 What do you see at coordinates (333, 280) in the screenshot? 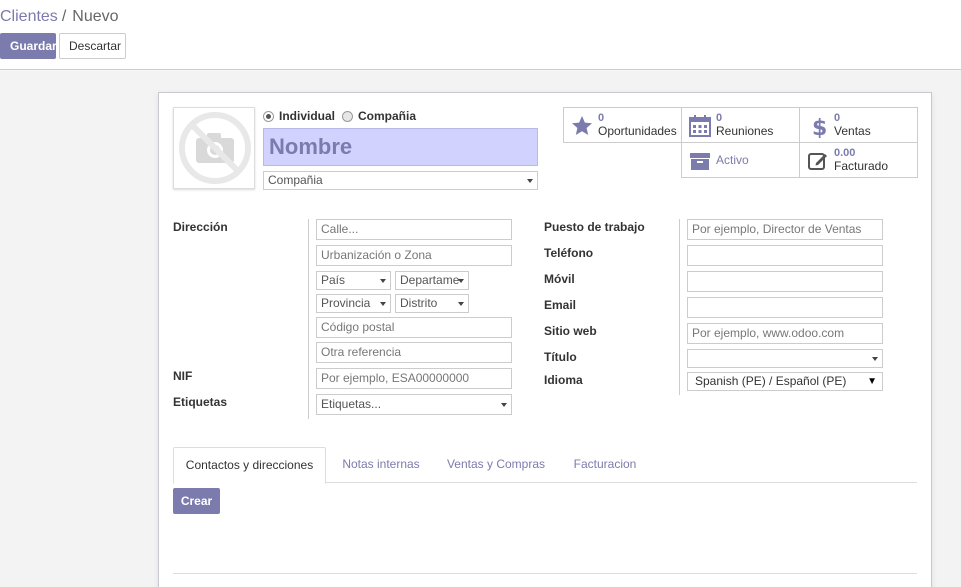
I see `country-select-value: País` at bounding box center [333, 280].